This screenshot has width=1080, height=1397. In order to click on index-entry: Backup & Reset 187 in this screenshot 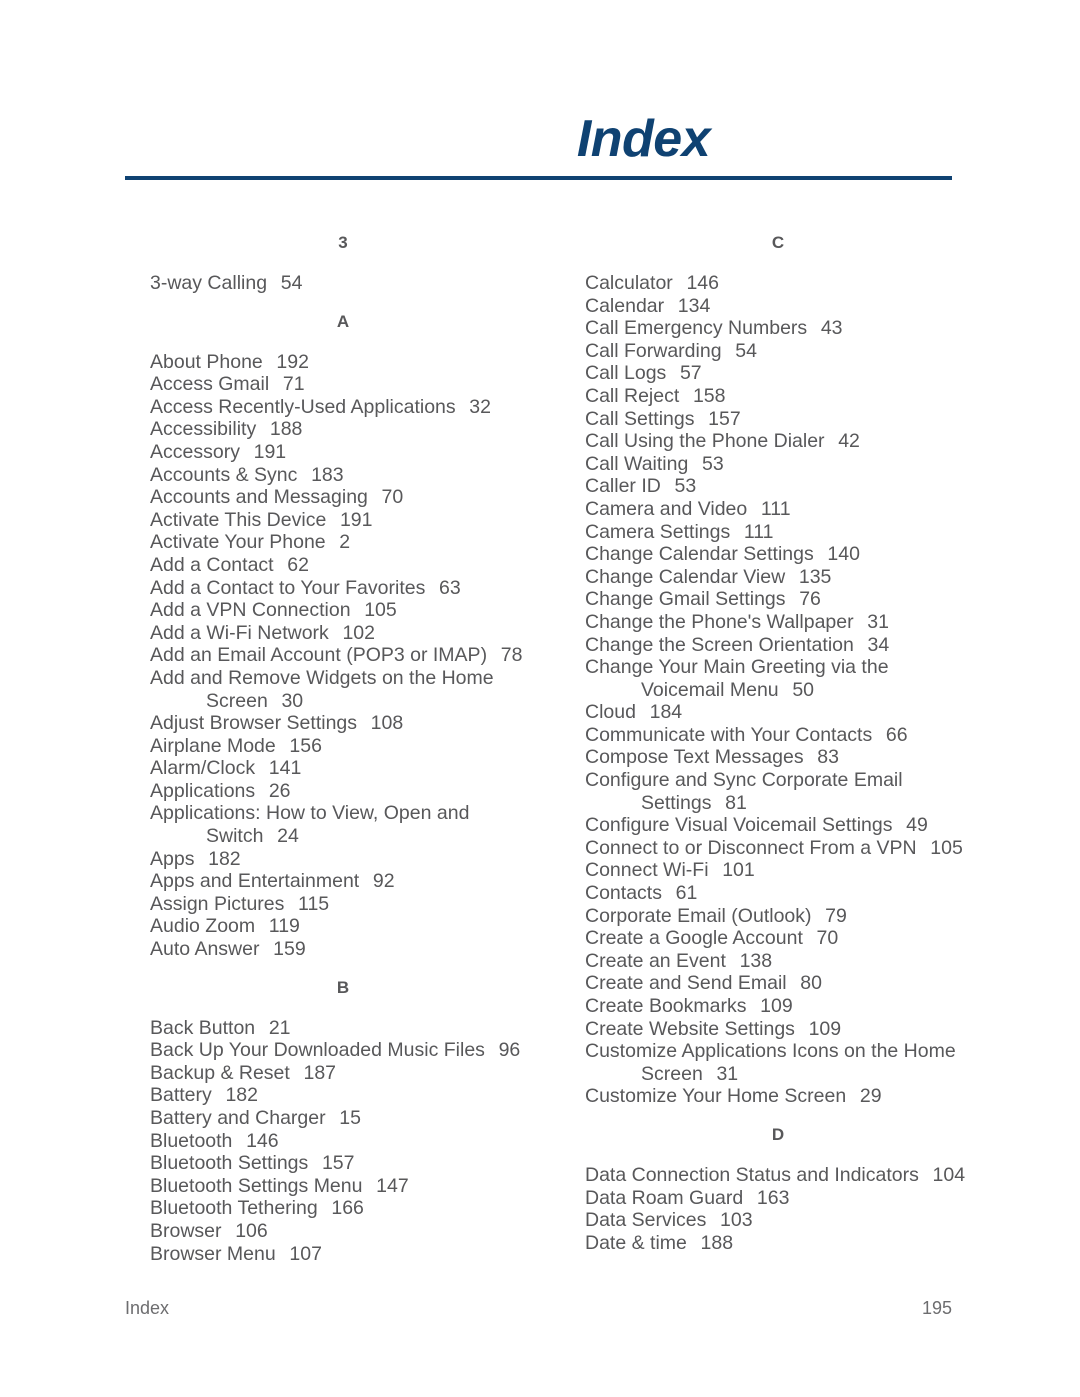, I will do `click(292, 1073)`.